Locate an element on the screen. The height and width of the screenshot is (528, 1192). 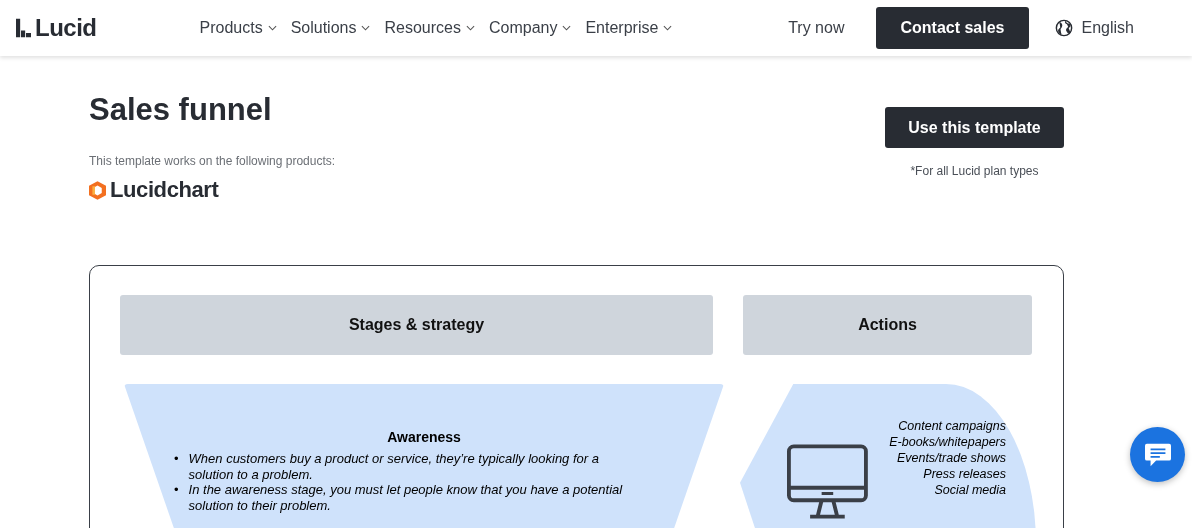
plan-note: *For all Lucid plan types is located at coordinates (974, 171).